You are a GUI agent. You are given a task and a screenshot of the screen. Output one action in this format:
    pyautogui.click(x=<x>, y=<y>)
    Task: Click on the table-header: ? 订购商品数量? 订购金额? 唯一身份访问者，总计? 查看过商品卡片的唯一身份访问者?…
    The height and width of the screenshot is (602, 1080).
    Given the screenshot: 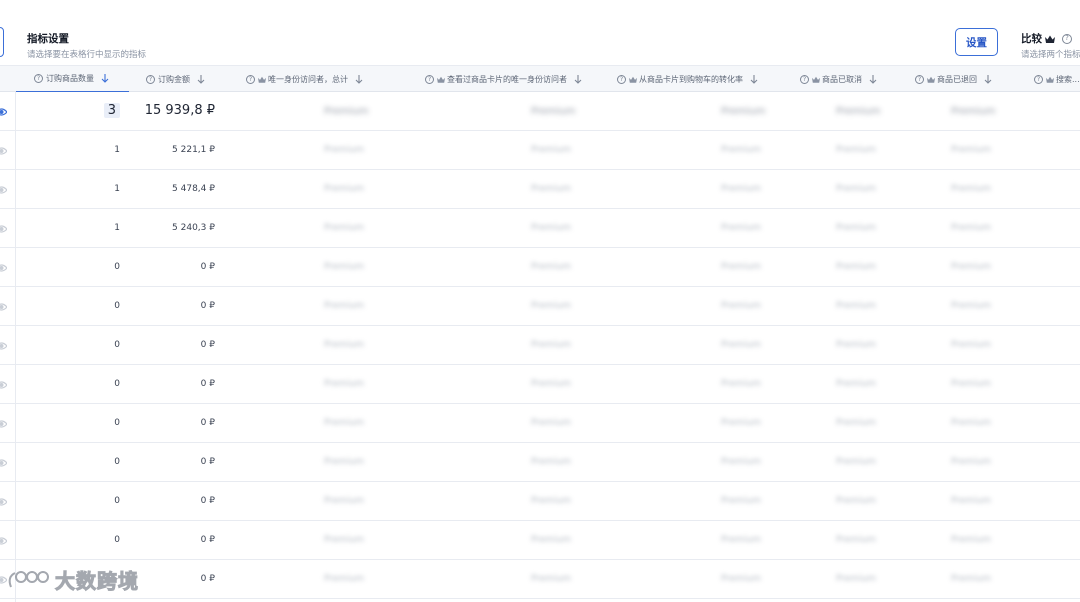 What is the action you would take?
    pyautogui.click(x=540, y=79)
    